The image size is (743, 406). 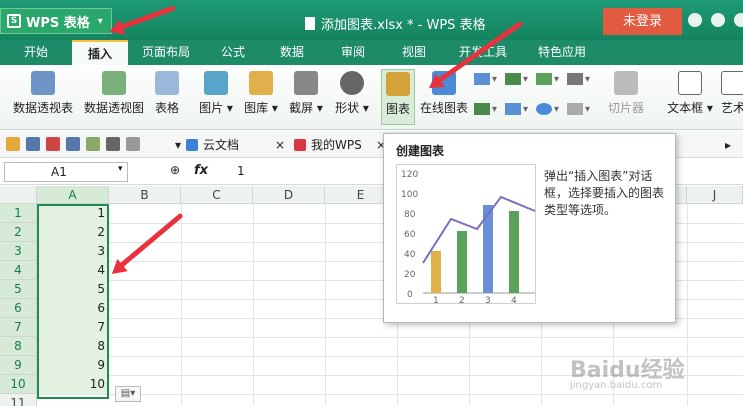 What do you see at coordinates (695, 20) in the screenshot?
I see `skin-icon` at bounding box center [695, 20].